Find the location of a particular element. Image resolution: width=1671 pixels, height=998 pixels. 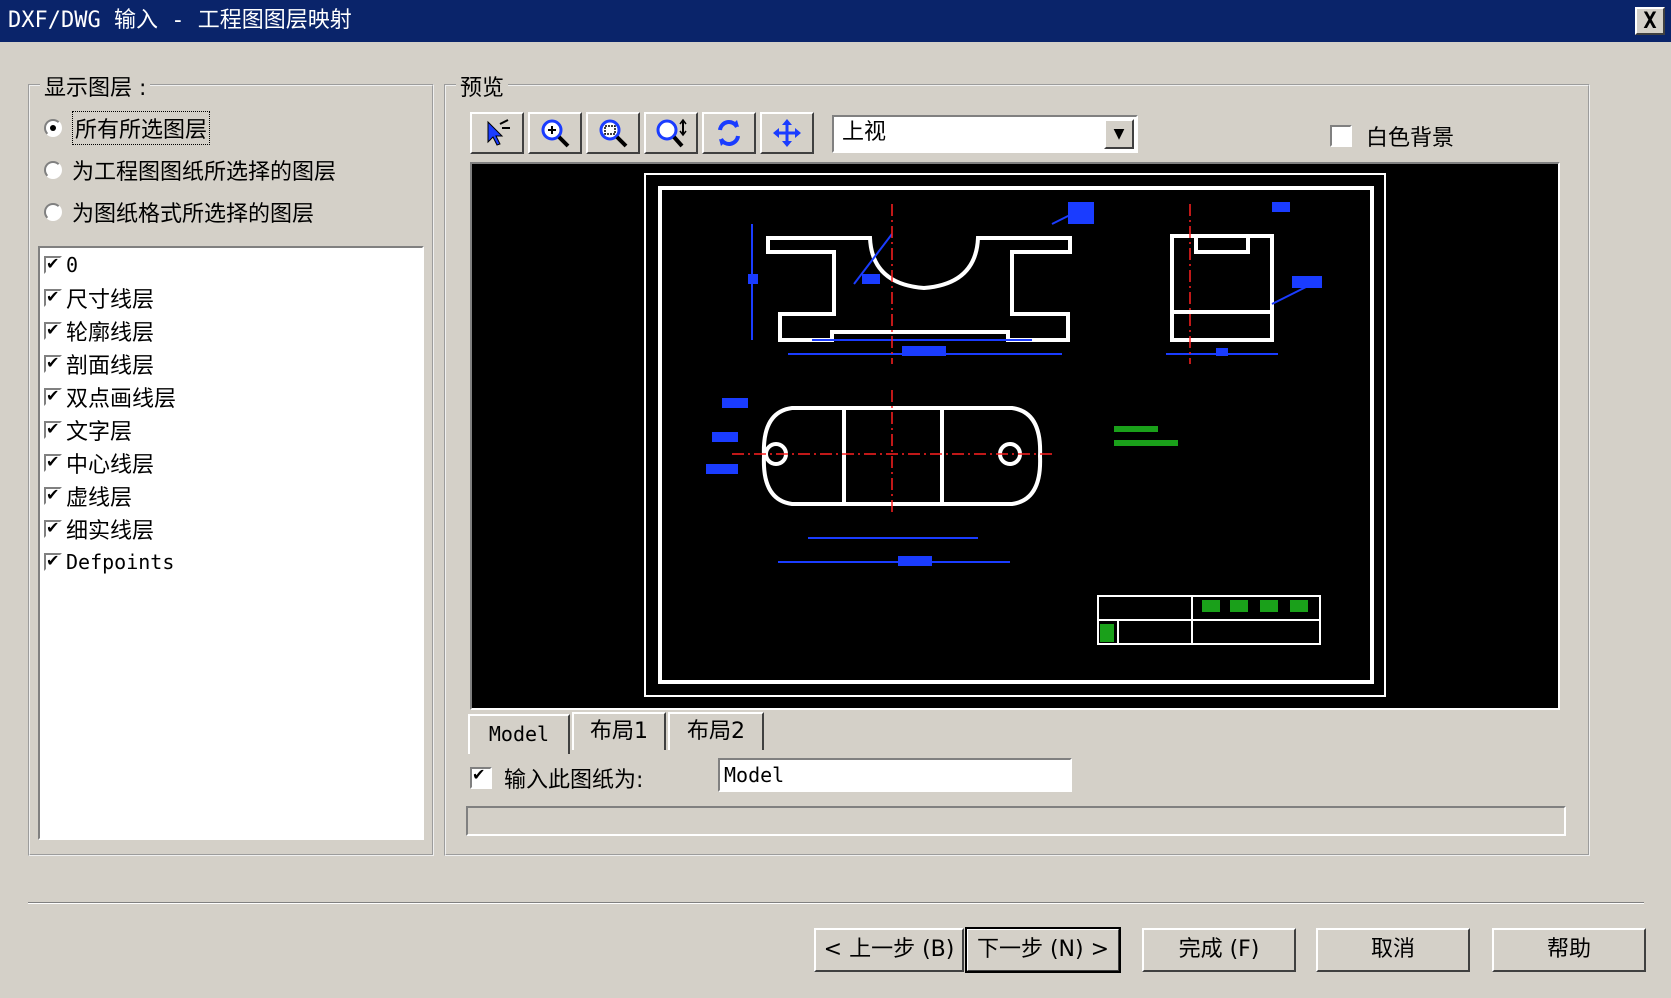

next-button: 下一步 (N) > is located at coordinates (1043, 950).